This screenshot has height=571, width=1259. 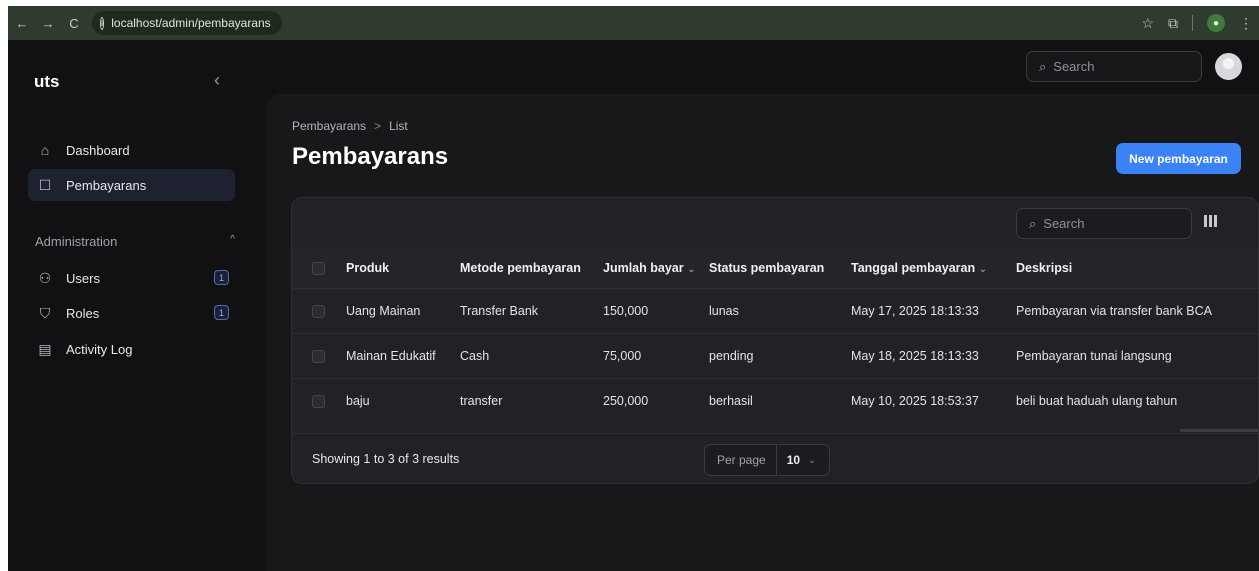 I want to click on horizontal-scrollbar, so click(x=1219, y=430).